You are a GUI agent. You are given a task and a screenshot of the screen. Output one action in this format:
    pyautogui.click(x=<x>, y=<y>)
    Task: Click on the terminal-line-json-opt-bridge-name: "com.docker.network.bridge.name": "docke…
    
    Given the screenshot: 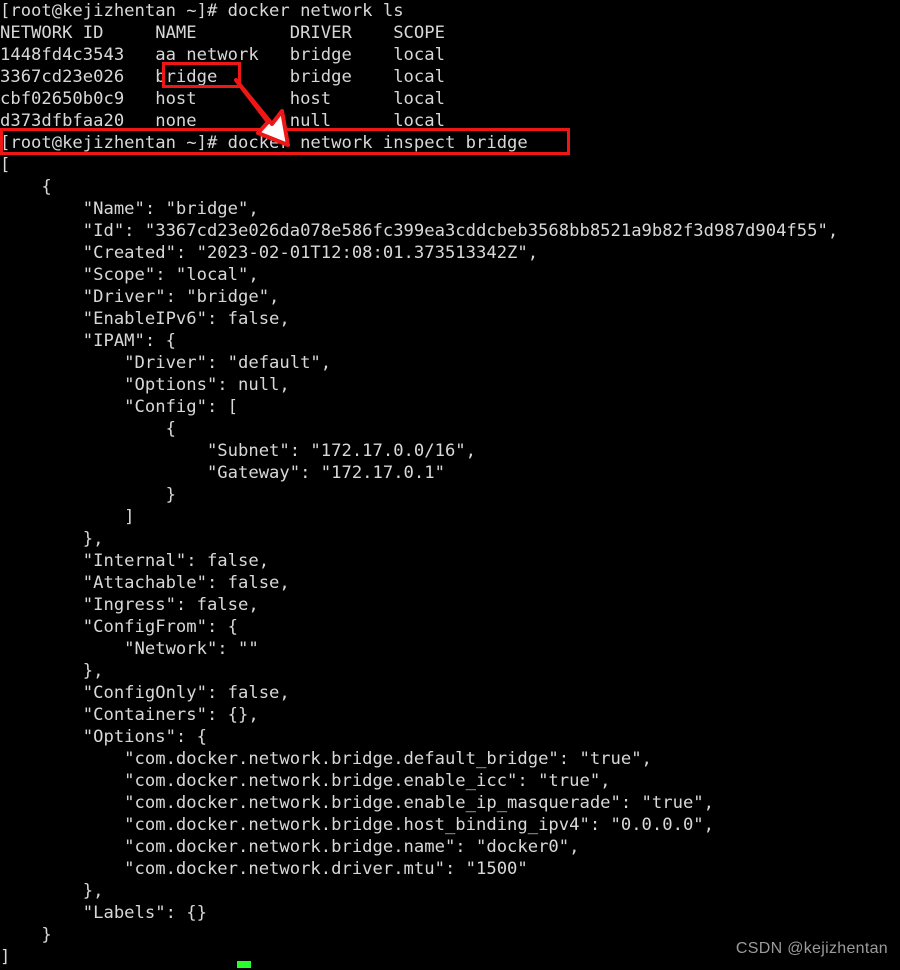 What is the action you would take?
    pyautogui.click(x=290, y=847)
    